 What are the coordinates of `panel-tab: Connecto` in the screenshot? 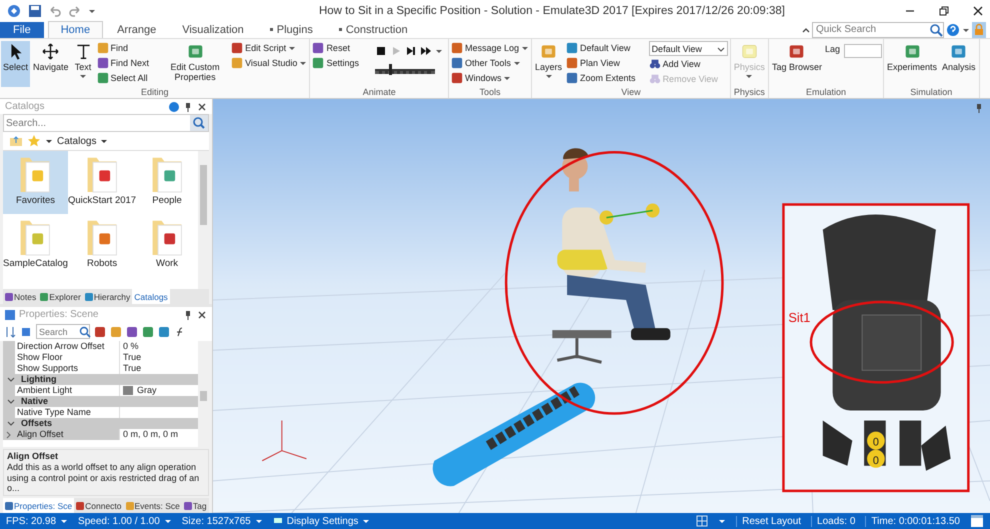 It's located at (99, 505).